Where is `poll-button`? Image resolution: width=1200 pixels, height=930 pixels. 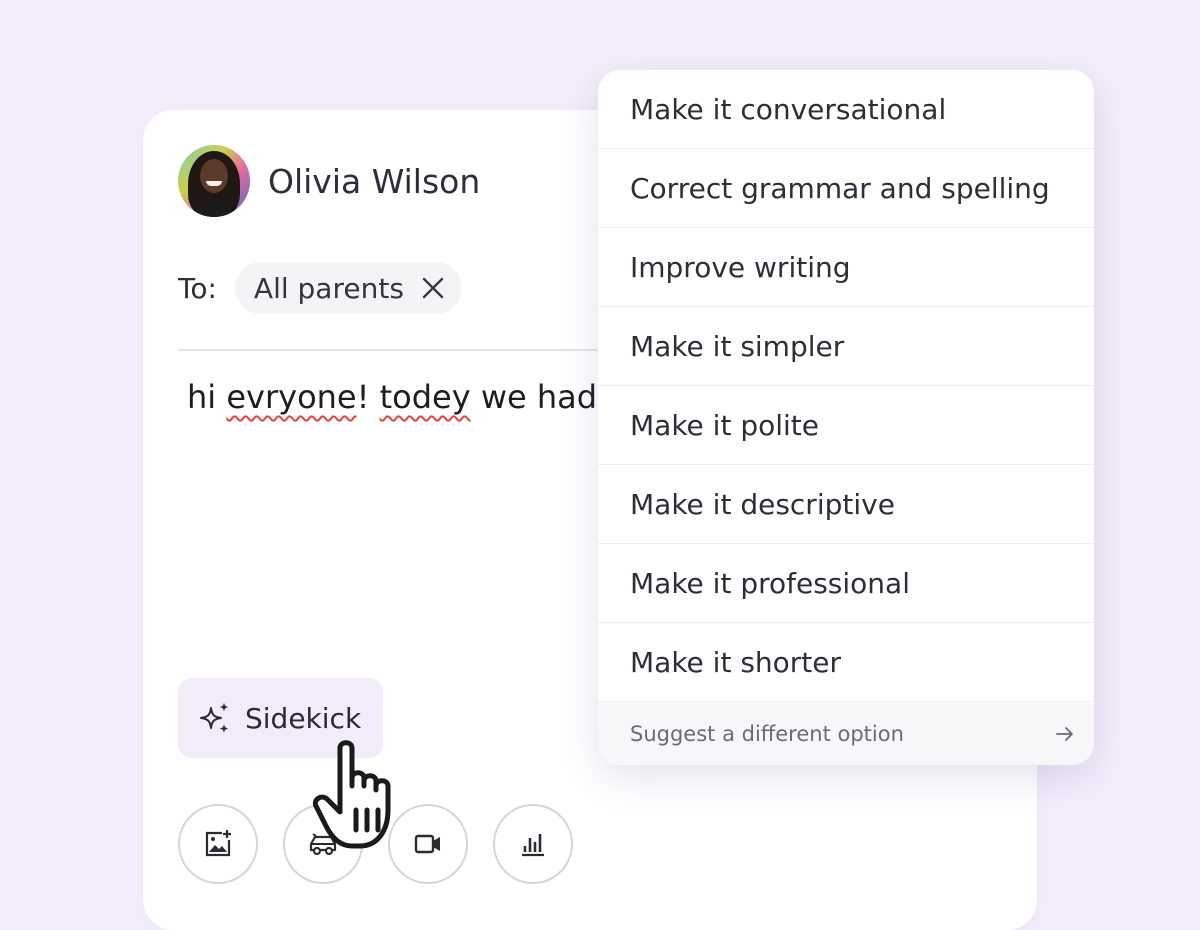
poll-button is located at coordinates (533, 844).